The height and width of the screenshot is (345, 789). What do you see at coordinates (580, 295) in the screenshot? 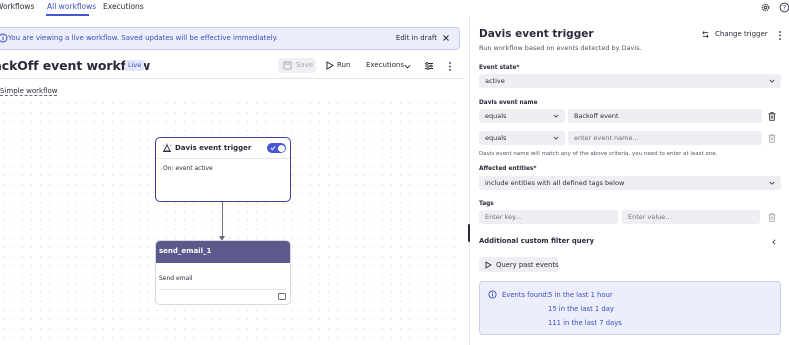
I see `events-found-hour: 5 in the last 1 hour` at bounding box center [580, 295].